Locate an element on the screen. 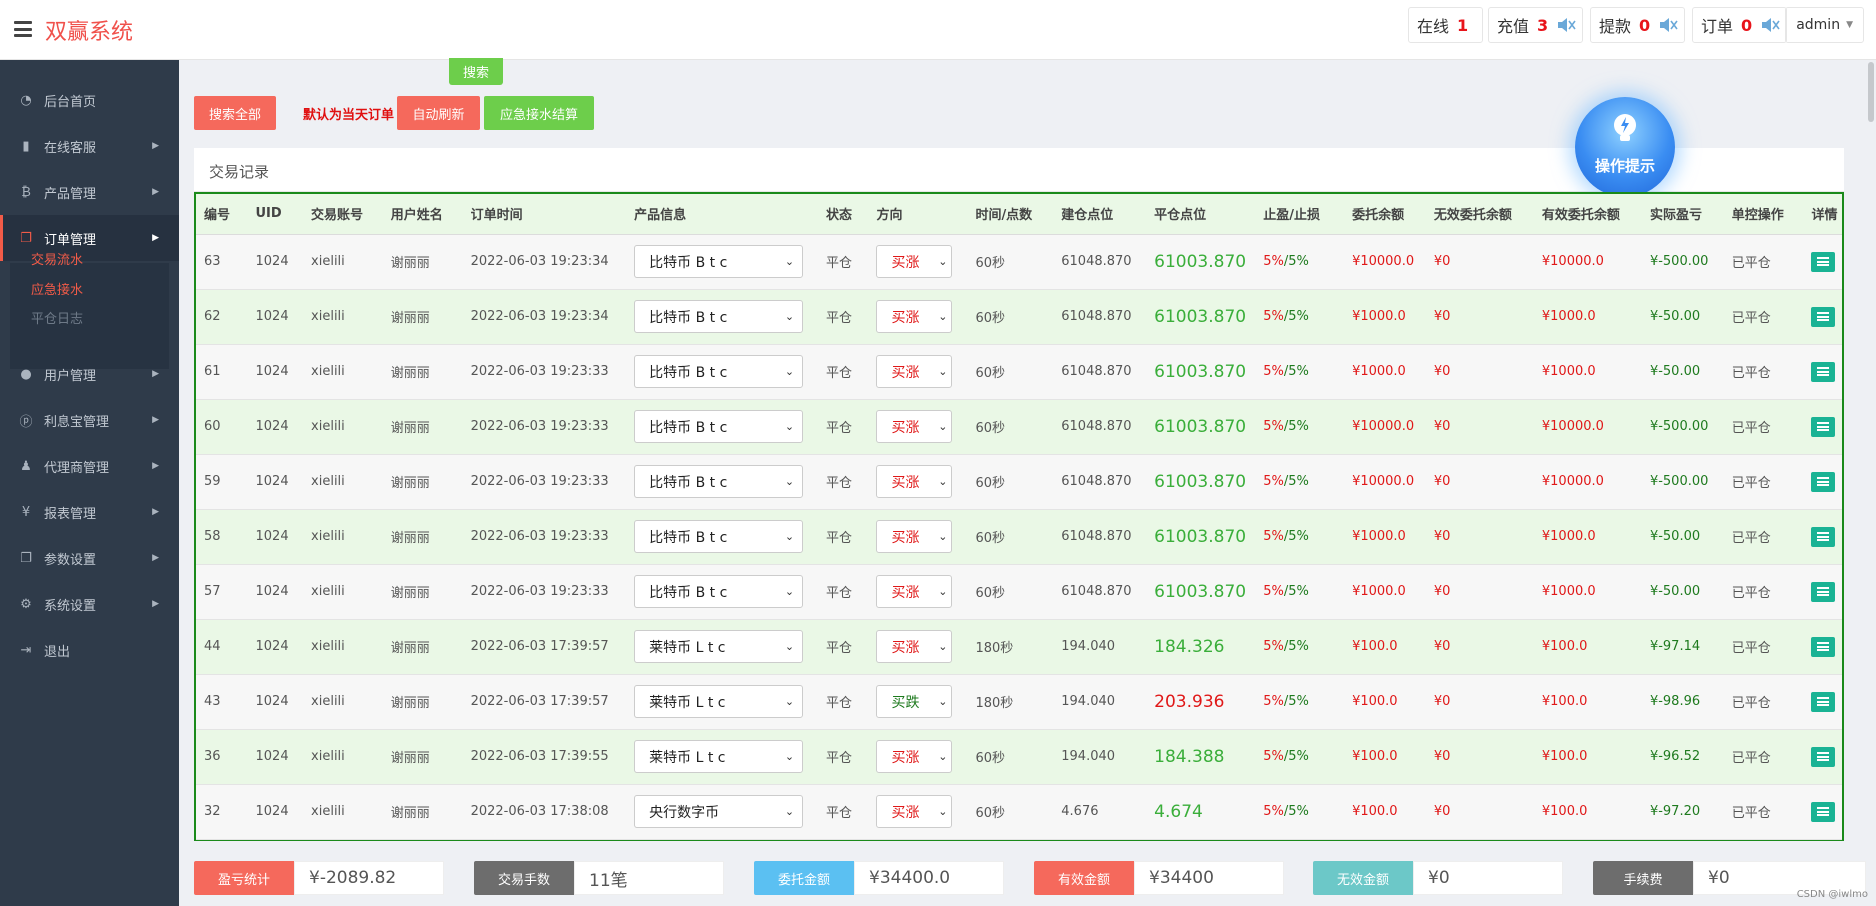 The width and height of the screenshot is (1876, 906). menu-toggle-icon is located at coordinates (23, 29).